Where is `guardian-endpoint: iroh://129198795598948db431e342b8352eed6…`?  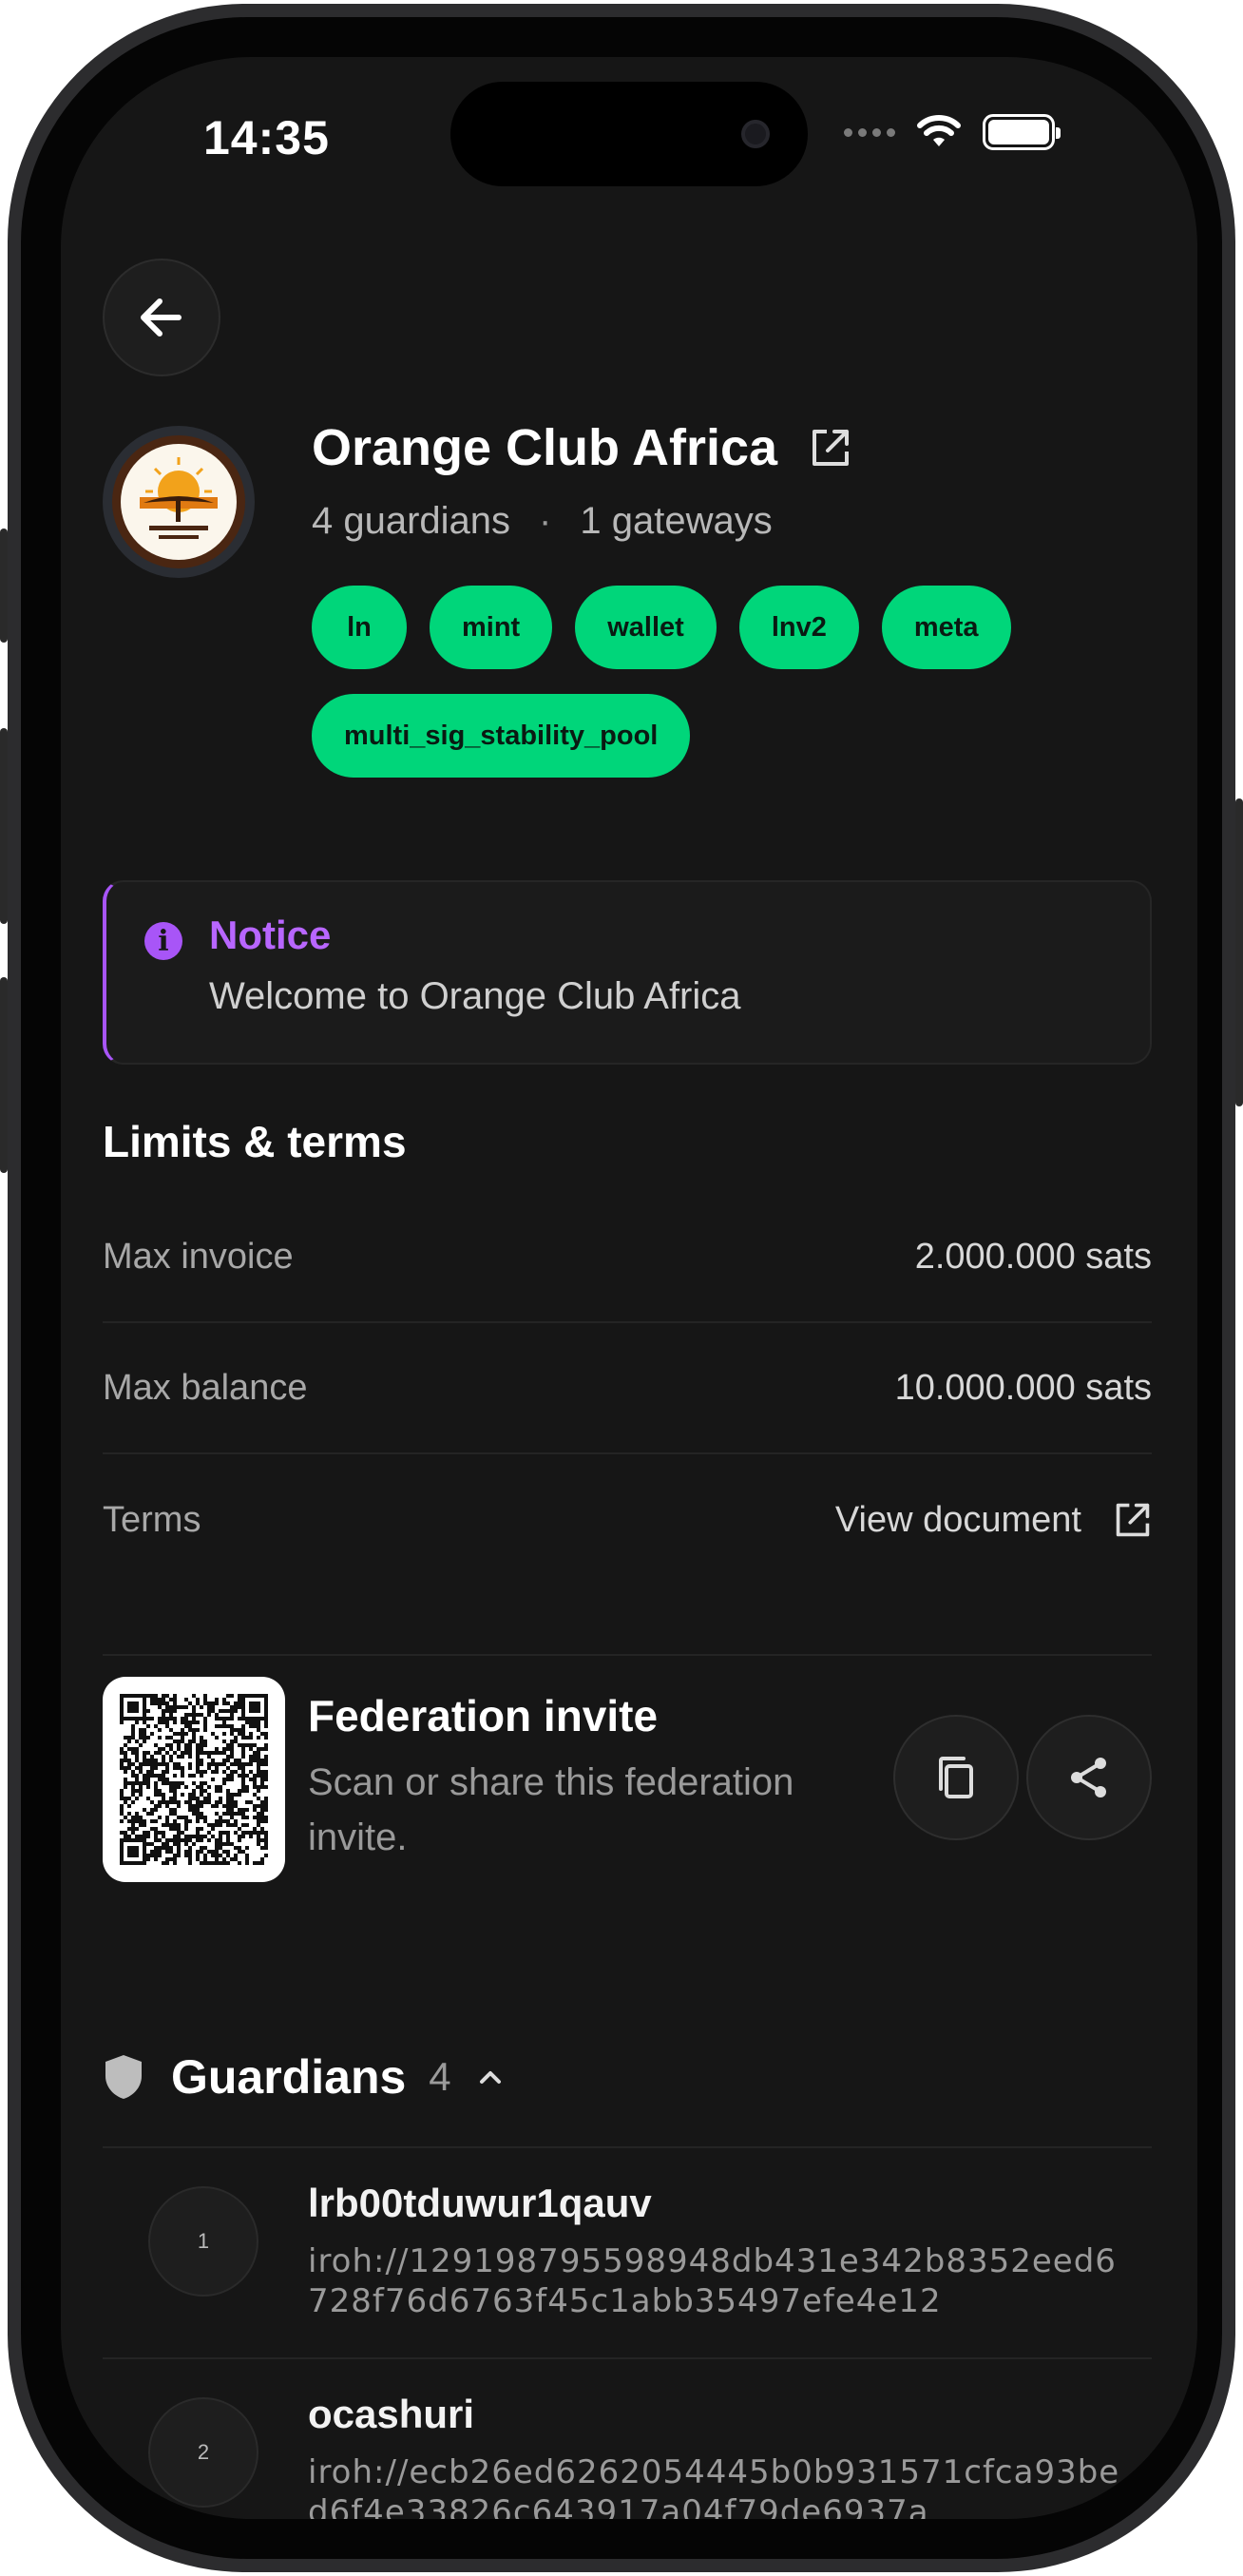
guardian-endpoint: iroh://129198795598948db431e342b8352eed6… is located at coordinates (712, 2281).